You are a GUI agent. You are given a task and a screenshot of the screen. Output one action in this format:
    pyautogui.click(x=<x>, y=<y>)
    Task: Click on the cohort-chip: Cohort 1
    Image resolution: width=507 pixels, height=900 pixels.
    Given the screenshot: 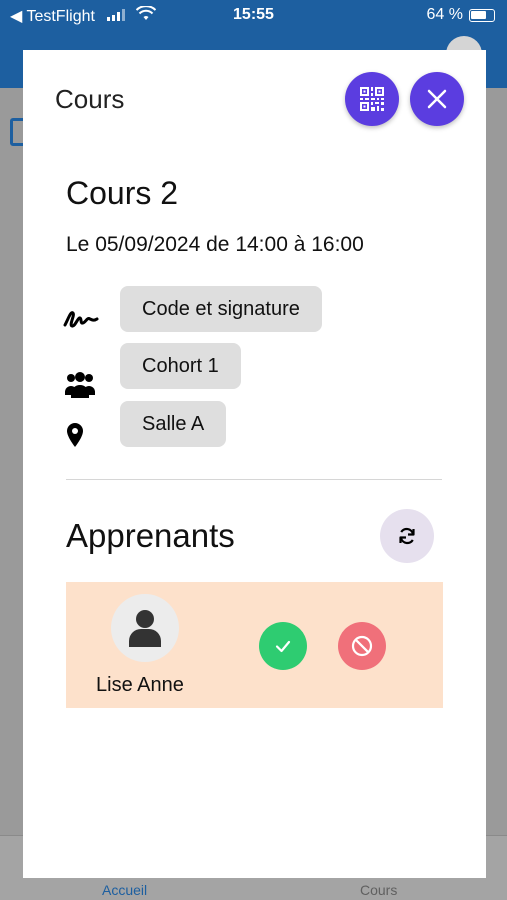 What is the action you would take?
    pyautogui.click(x=180, y=366)
    